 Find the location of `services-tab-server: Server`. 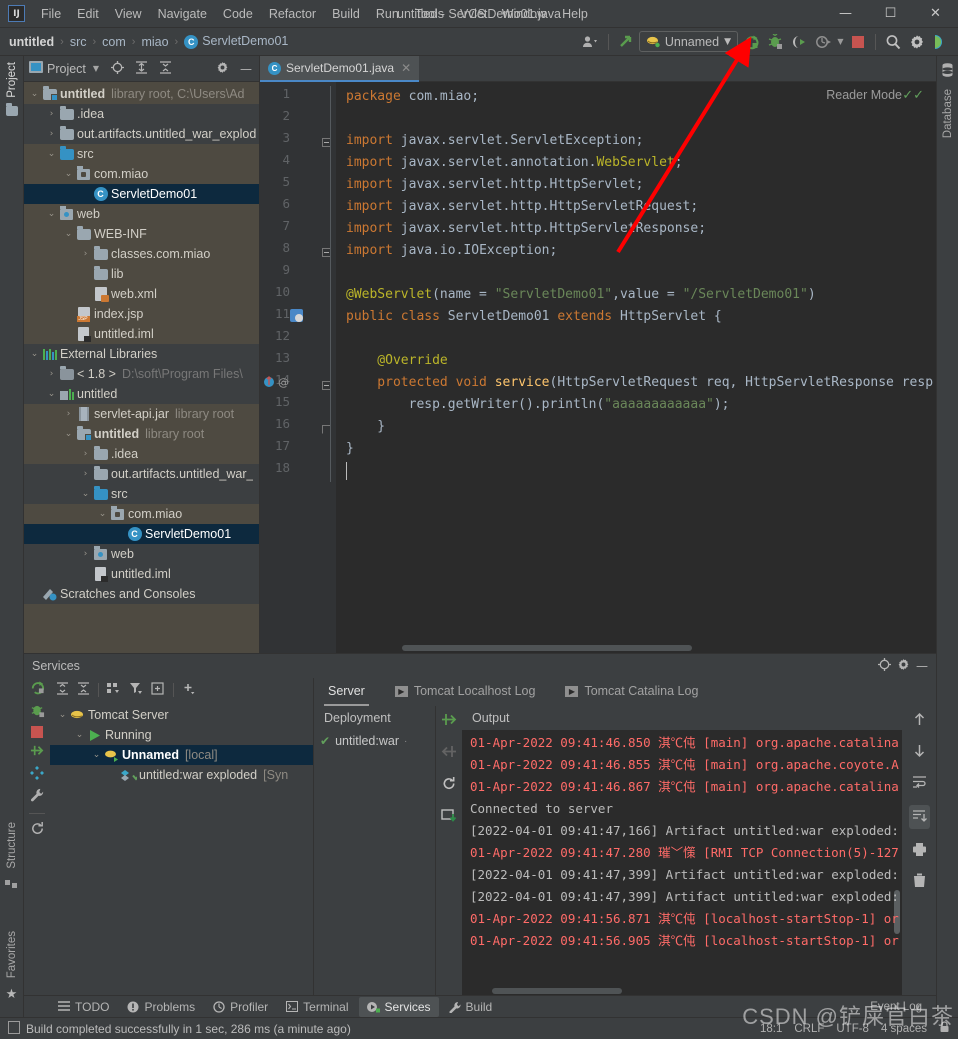

services-tab-server: Server is located at coordinates (346, 692).